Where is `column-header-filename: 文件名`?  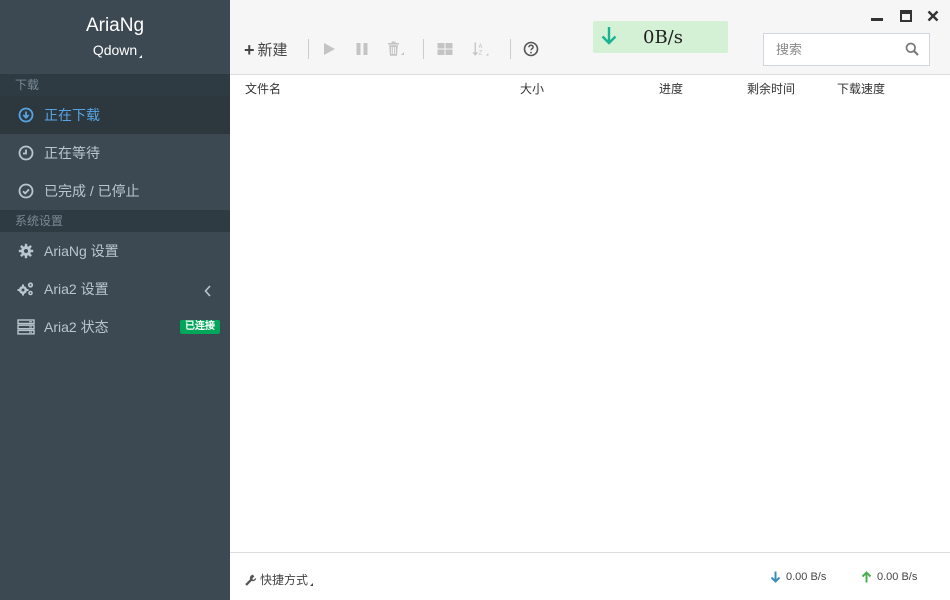 column-header-filename: 文件名 is located at coordinates (263, 88).